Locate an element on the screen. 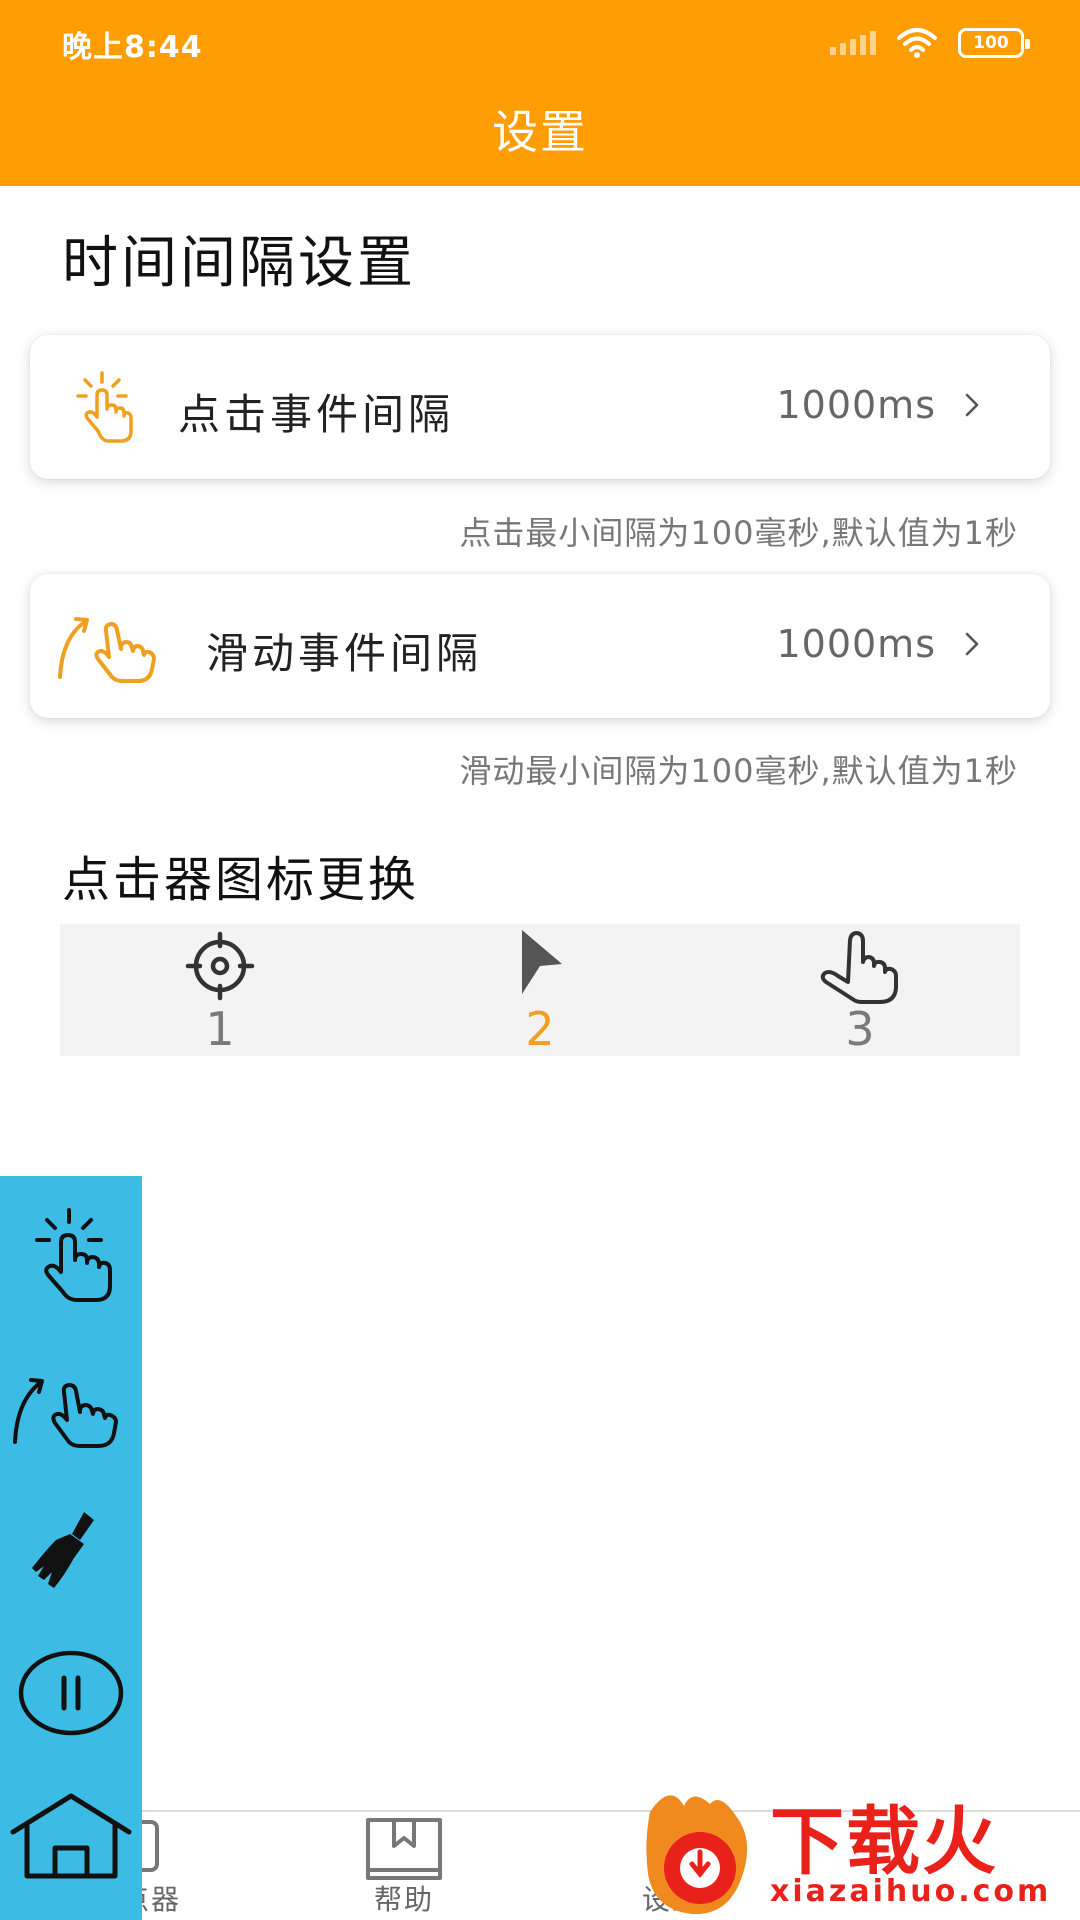 The width and height of the screenshot is (1080, 1920). float-pause-button is located at coordinates (71, 1693).